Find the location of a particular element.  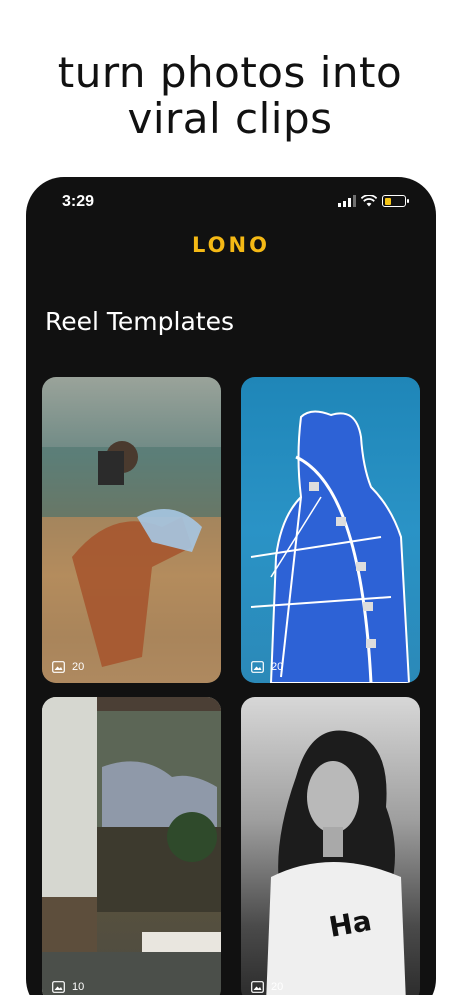

template-thumbnail: Ha is located at coordinates (336, 862).